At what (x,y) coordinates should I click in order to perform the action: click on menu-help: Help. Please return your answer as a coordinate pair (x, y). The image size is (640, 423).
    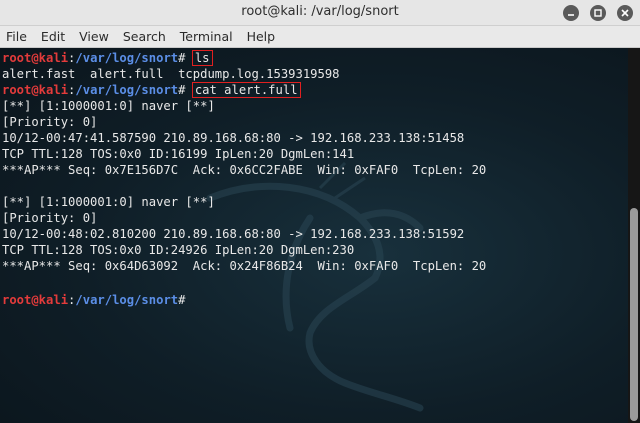
    Looking at the image, I should click on (261, 36).